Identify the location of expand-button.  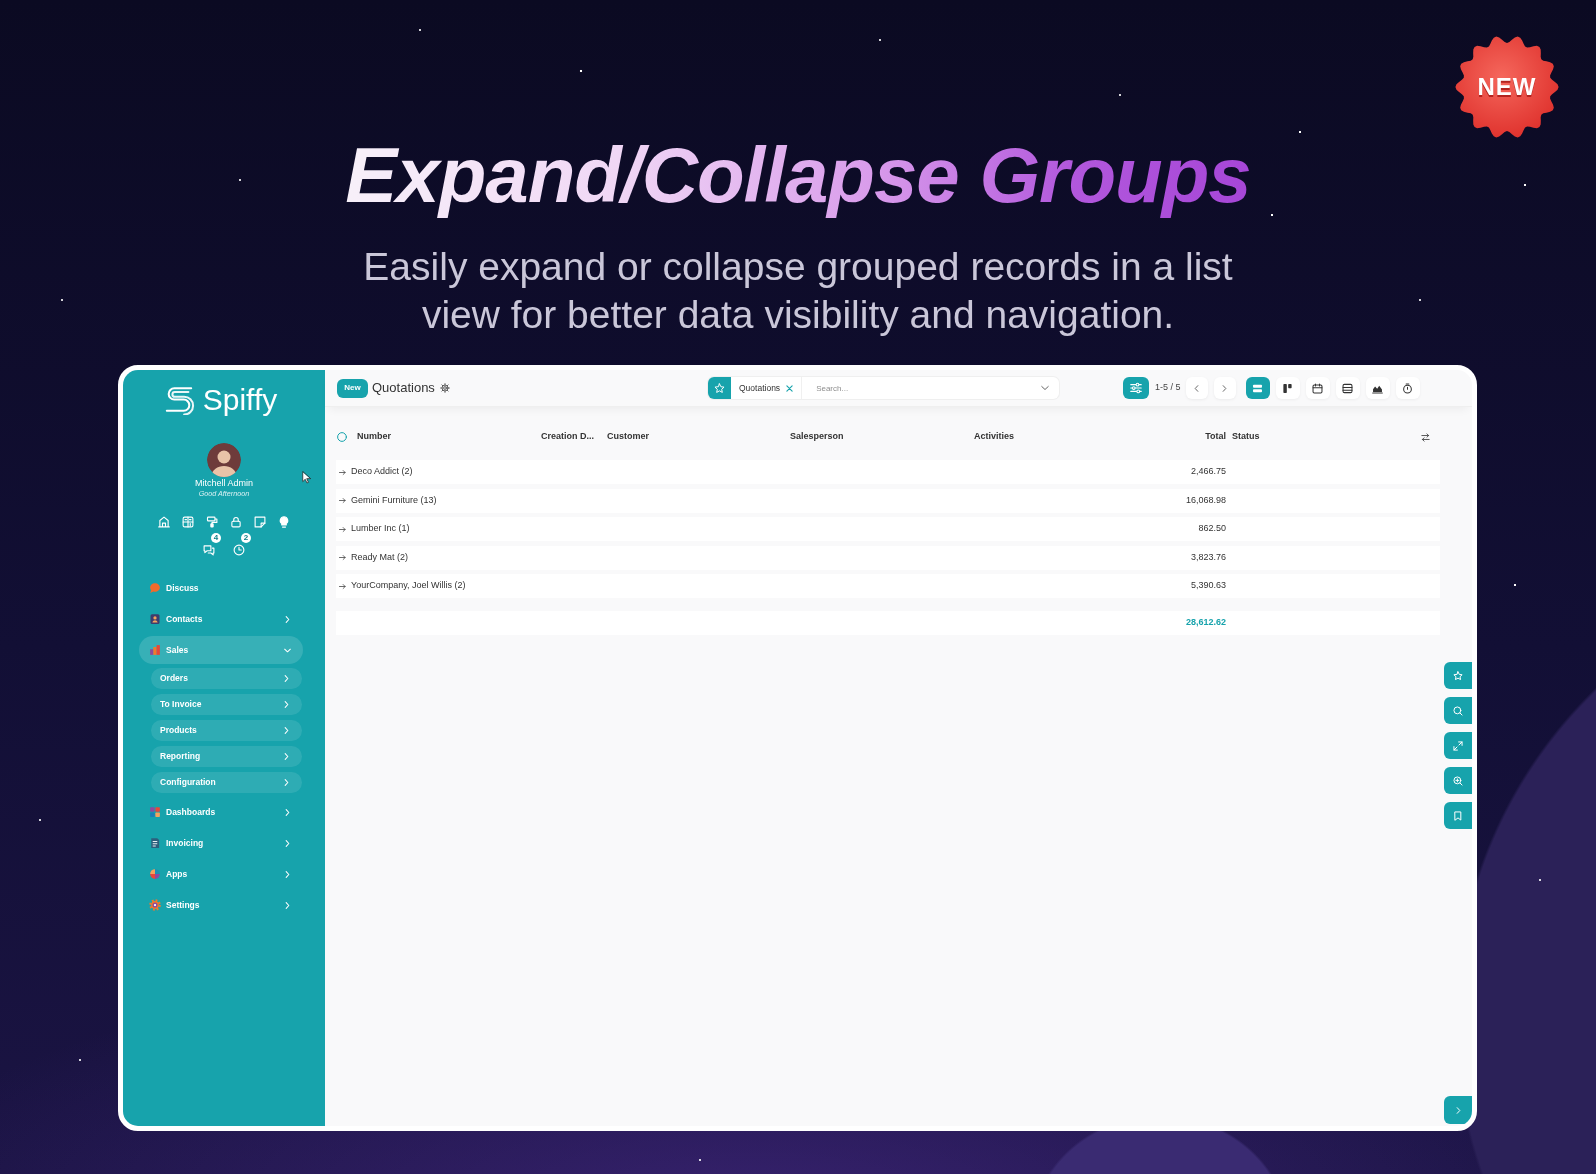
(1458, 745).